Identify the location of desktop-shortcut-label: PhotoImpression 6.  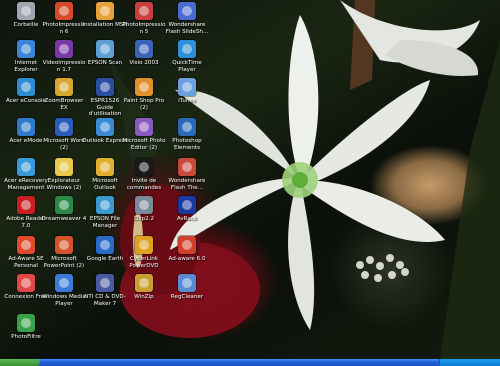
(64, 28).